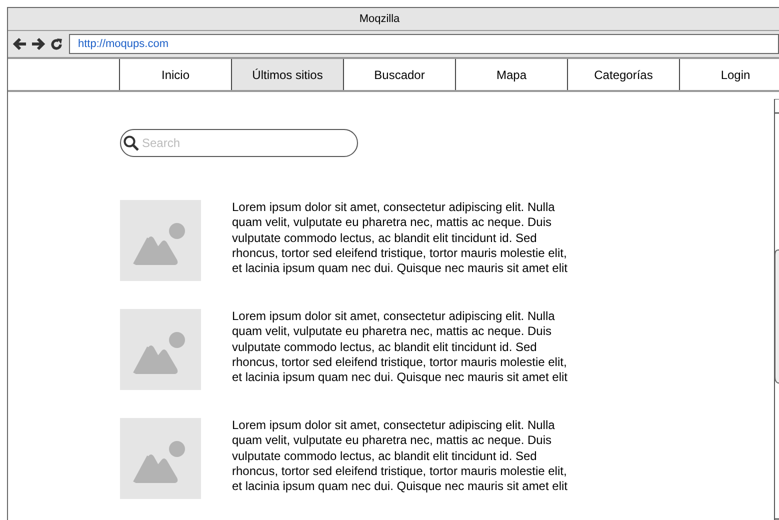 This screenshot has width=779, height=520. What do you see at coordinates (38, 44) in the screenshot?
I see `forward-icon` at bounding box center [38, 44].